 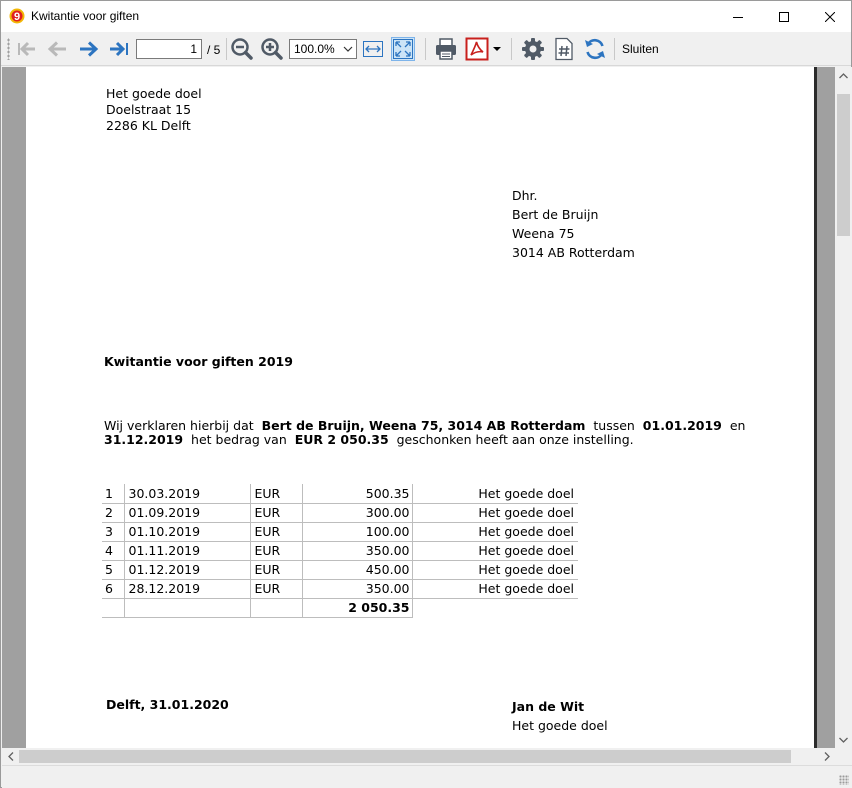 I want to click on gift-number: 3, so click(x=113, y=532).